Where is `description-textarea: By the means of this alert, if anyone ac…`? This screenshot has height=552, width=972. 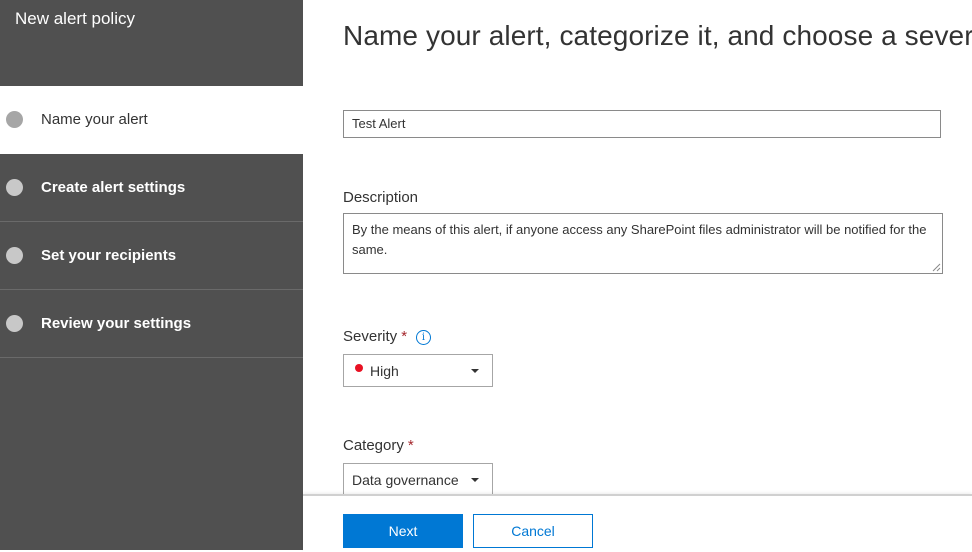
description-textarea: By the means of this alert, if anyone ac… is located at coordinates (643, 243).